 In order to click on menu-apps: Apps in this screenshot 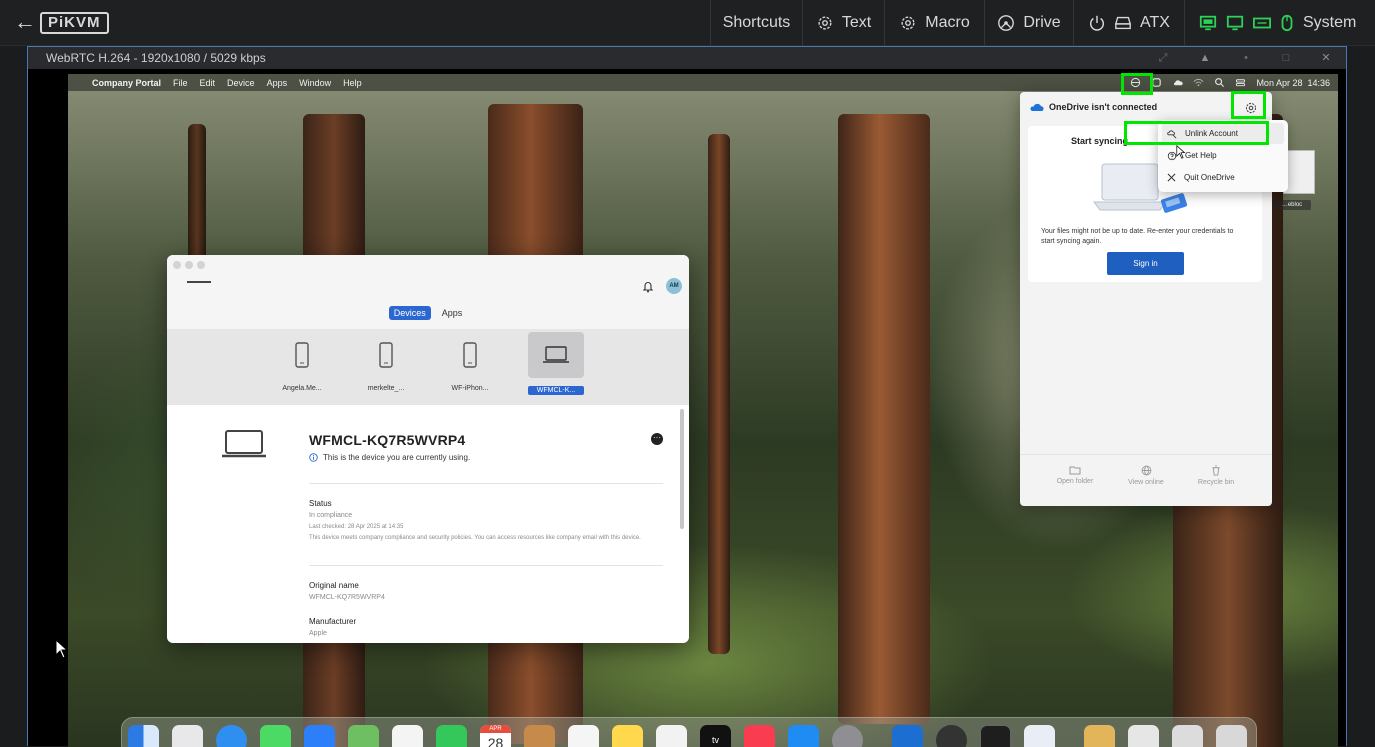, I will do `click(277, 83)`.